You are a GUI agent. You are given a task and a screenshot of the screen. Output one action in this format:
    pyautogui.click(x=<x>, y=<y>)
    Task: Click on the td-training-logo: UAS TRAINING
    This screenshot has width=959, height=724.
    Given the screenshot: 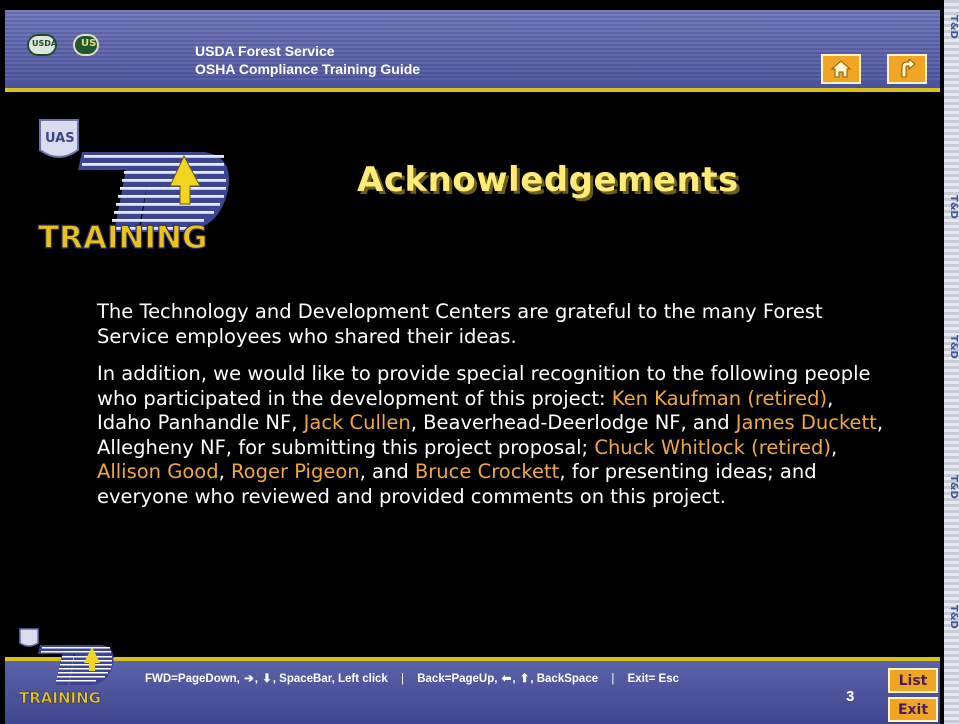 What is the action you would take?
    pyautogui.click(x=133, y=188)
    